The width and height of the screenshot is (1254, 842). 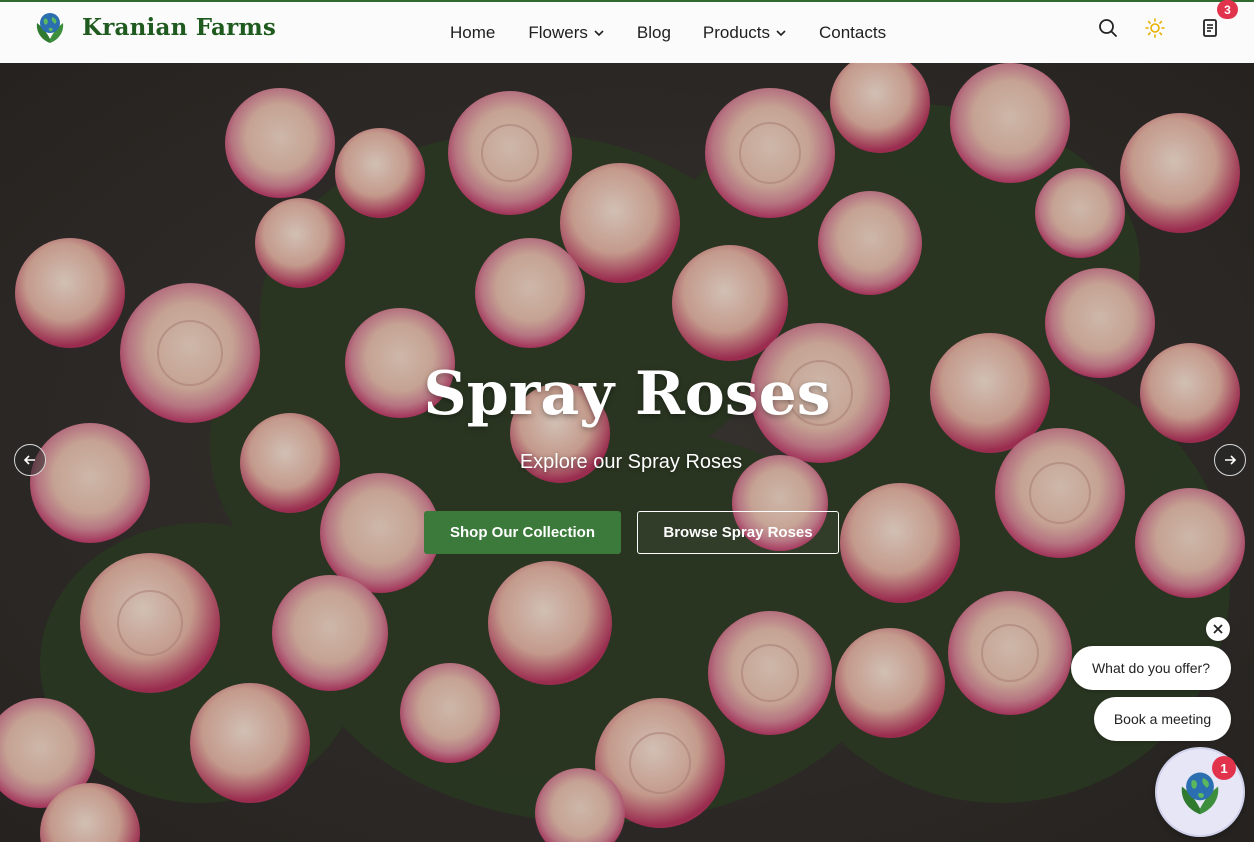 I want to click on globe-leaf-icon, so click(x=50, y=28).